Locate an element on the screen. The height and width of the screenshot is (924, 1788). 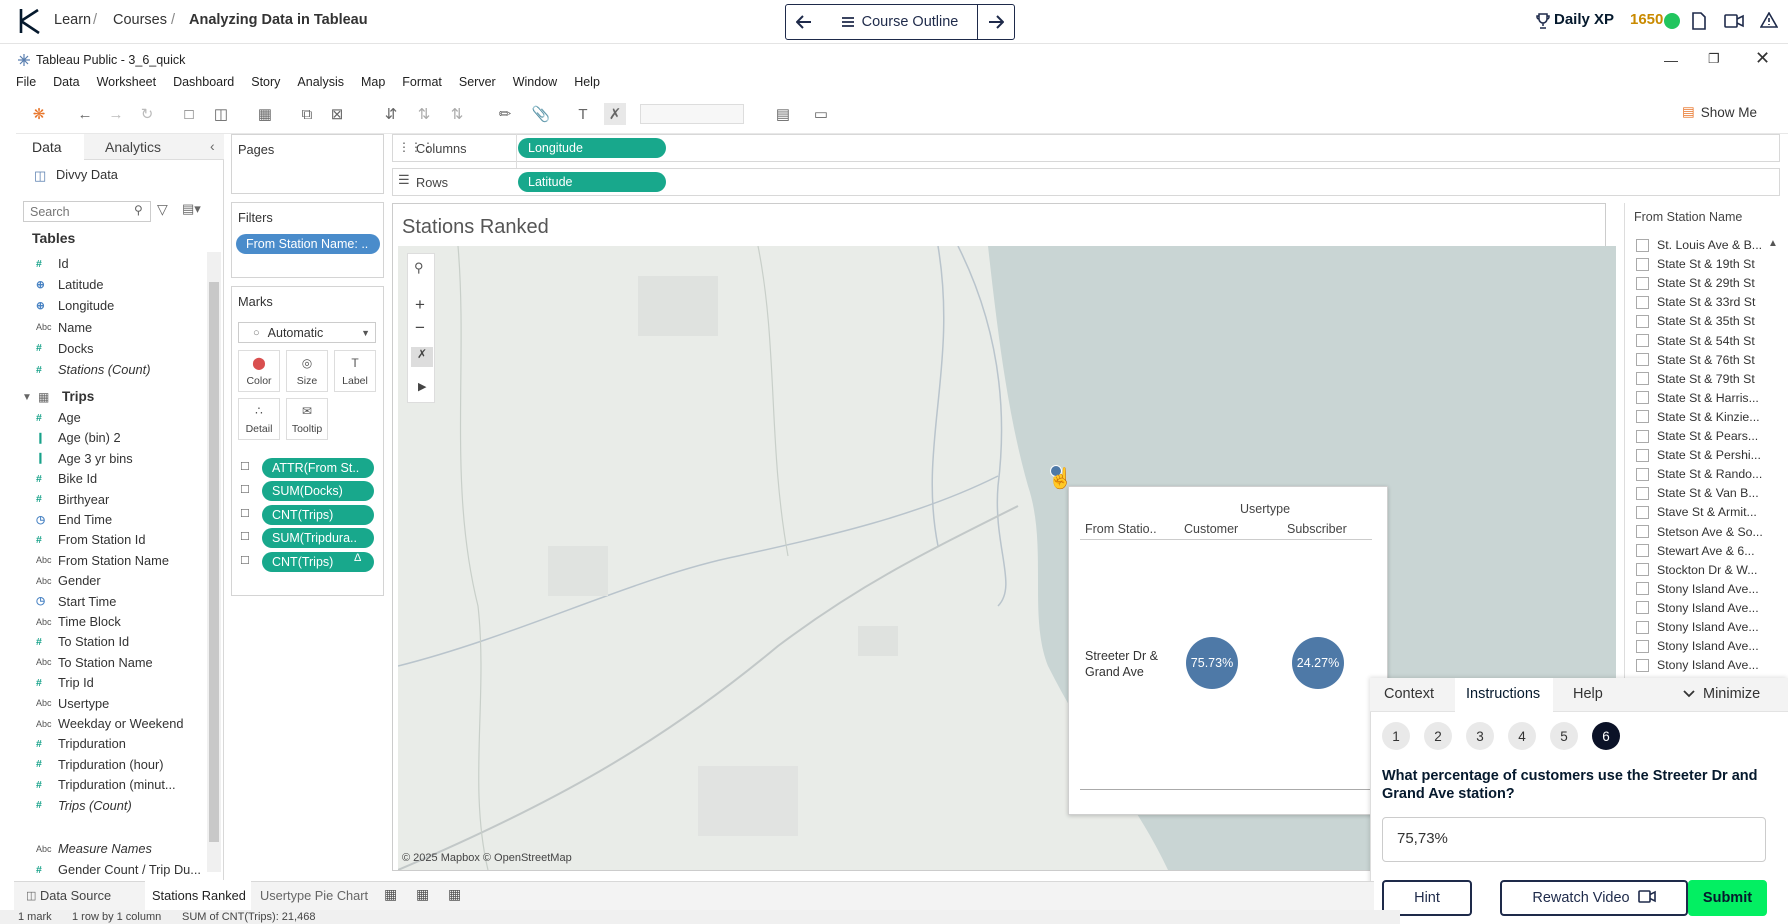
menu-format: Format is located at coordinates (422, 85).